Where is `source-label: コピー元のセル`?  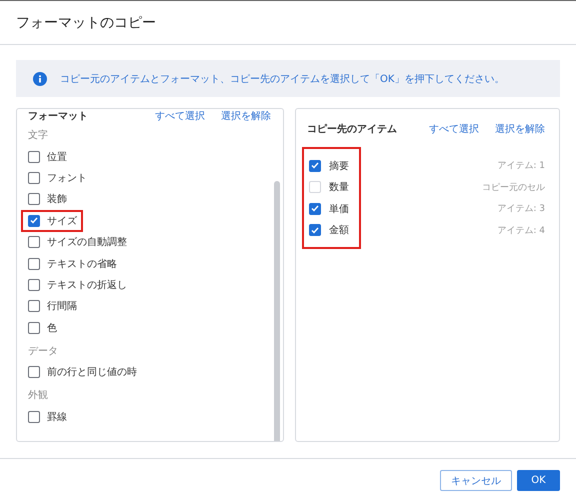
source-label: コピー元のセル is located at coordinates (513, 188).